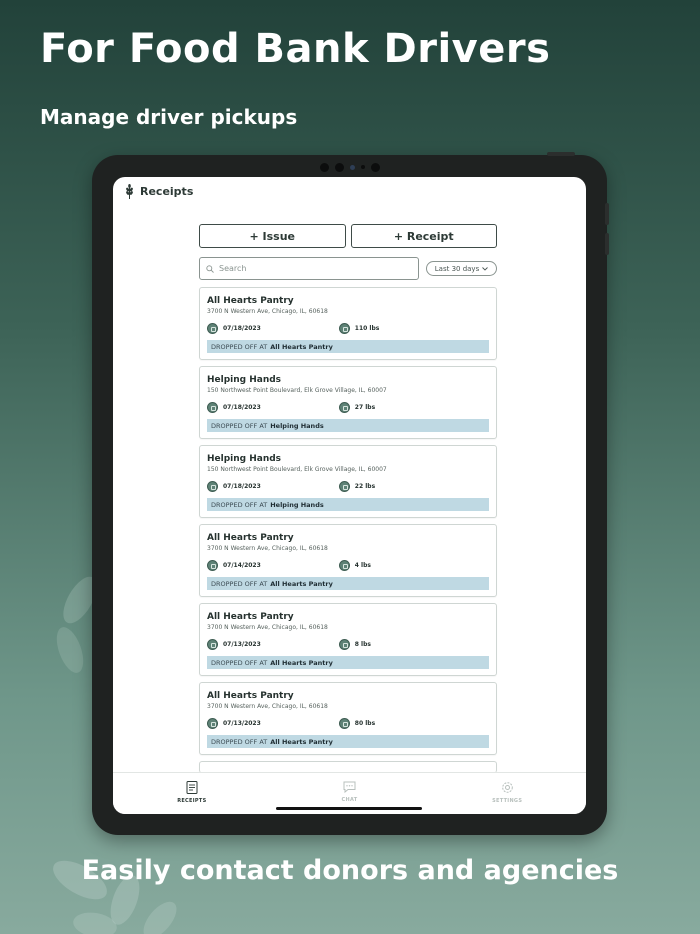 This screenshot has height=934, width=700. I want to click on tab-label: SETTINGS, so click(507, 801).